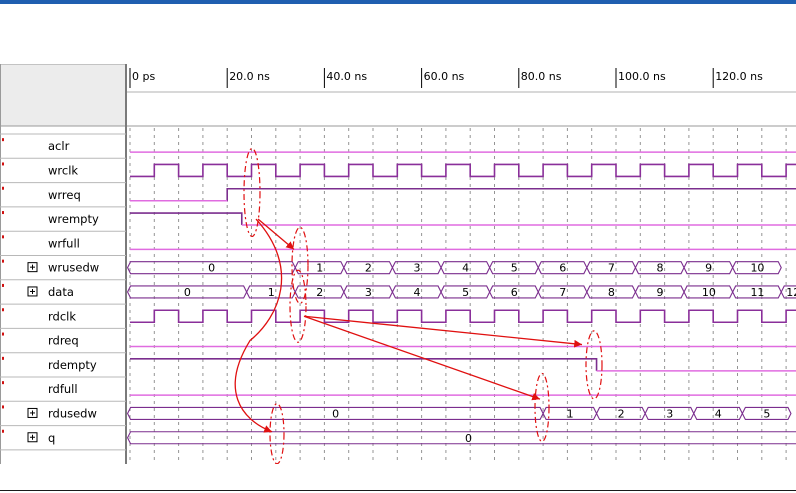 The image size is (796, 493). Describe the element at coordinates (72, 413) in the screenshot. I see `signal-name: rdusedw` at that location.